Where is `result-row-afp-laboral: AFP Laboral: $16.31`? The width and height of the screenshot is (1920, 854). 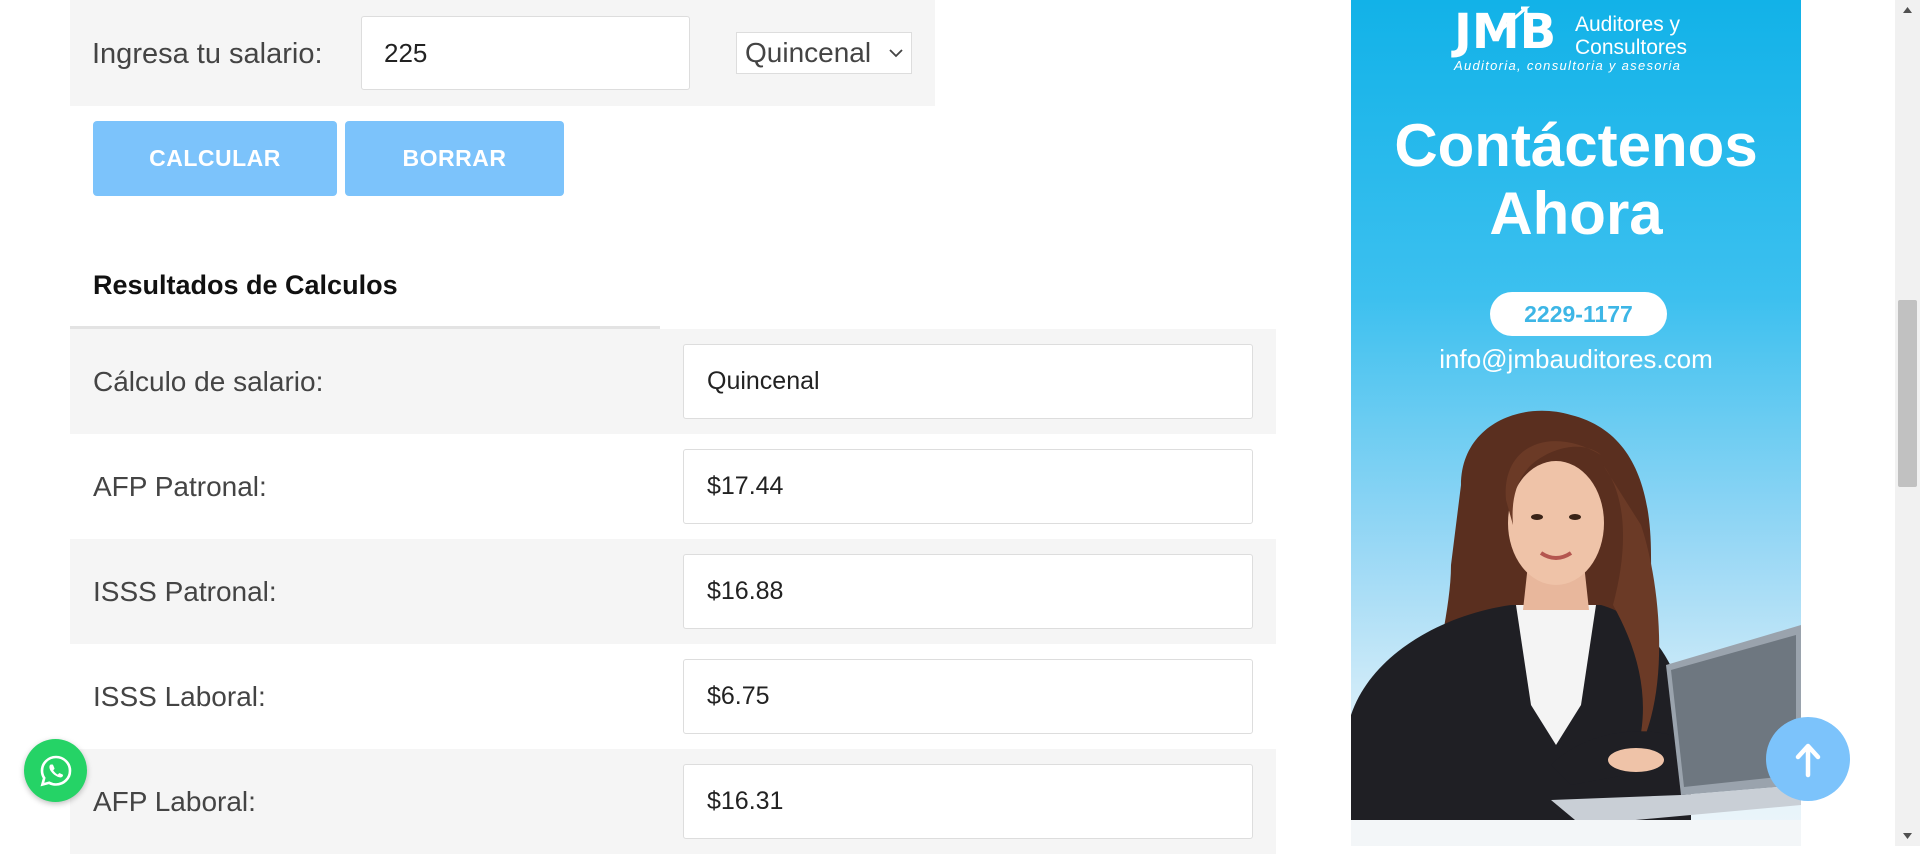 result-row-afp-laboral: AFP Laboral: $16.31 is located at coordinates (673, 801).